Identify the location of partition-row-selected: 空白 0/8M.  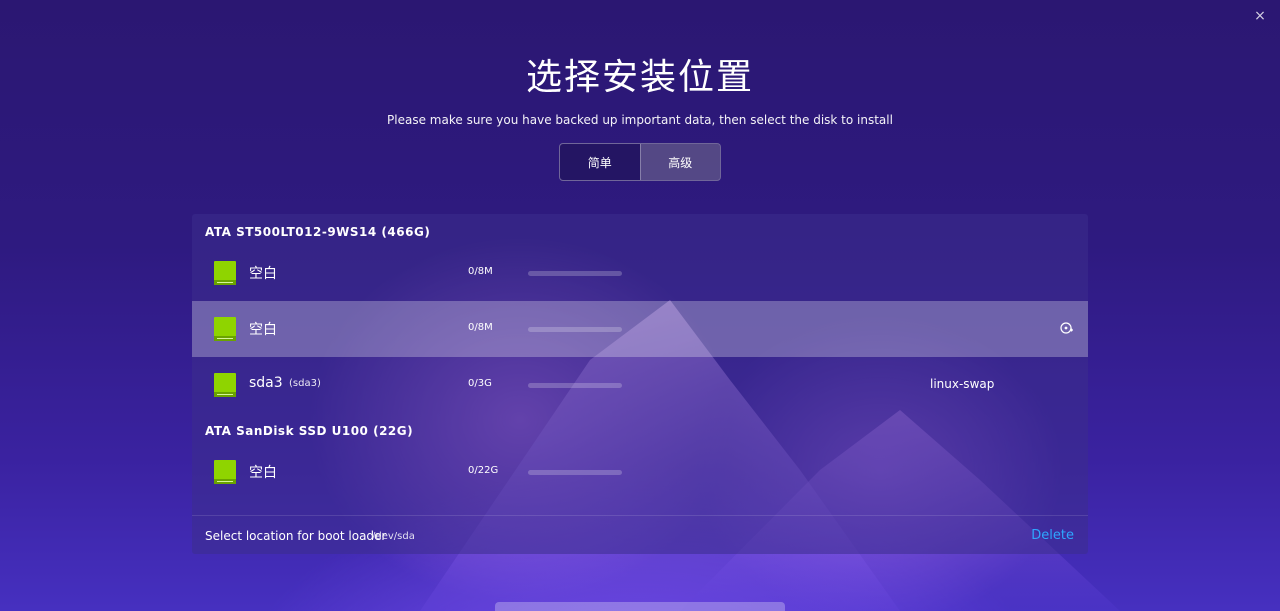
(640, 329).